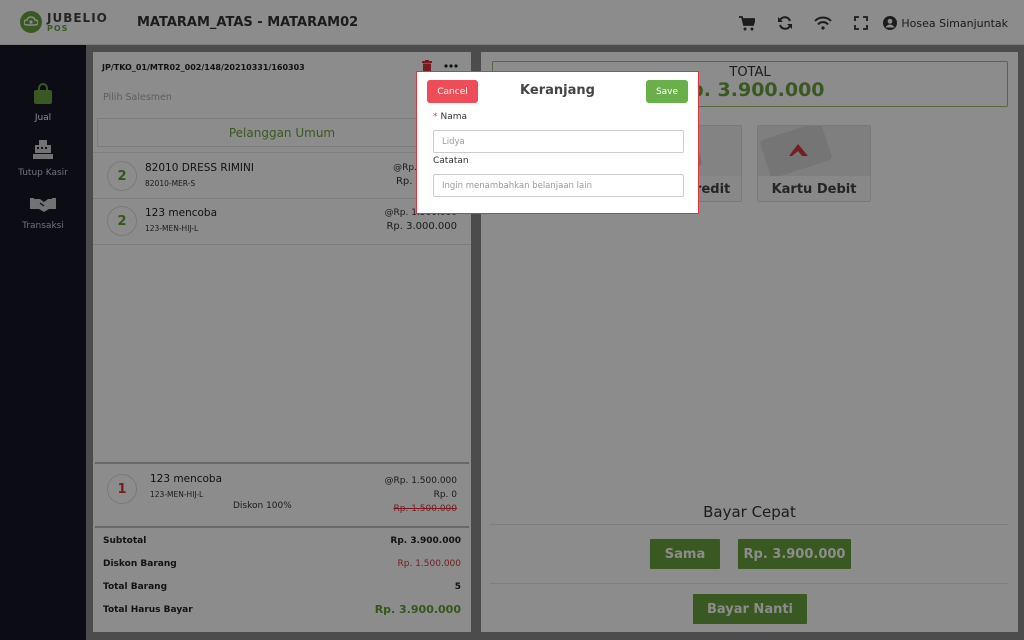 The image size is (1024, 640). I want to click on save-button: Save, so click(667, 91).